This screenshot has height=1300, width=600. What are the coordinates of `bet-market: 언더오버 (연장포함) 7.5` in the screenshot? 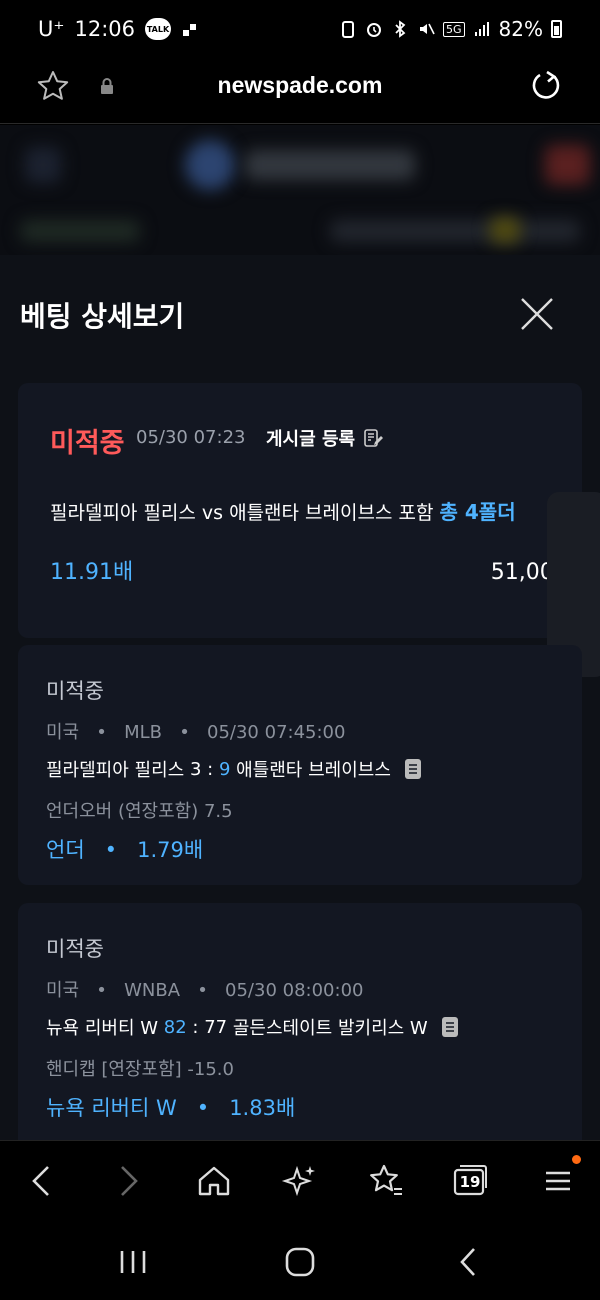 It's located at (139, 811).